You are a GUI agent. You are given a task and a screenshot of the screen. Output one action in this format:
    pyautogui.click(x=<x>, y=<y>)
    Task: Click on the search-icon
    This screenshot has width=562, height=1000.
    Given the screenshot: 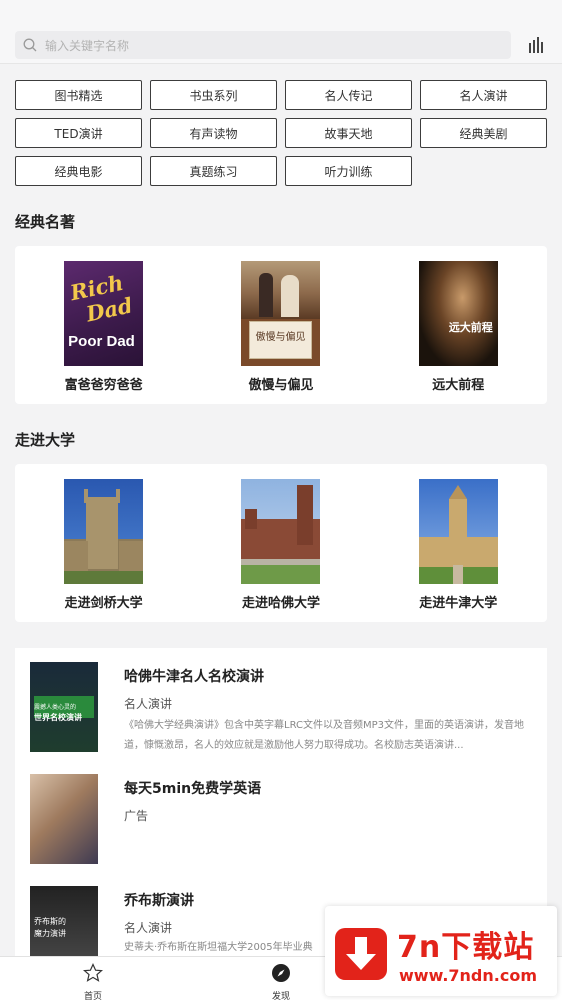 What is the action you would take?
    pyautogui.click(x=30, y=45)
    